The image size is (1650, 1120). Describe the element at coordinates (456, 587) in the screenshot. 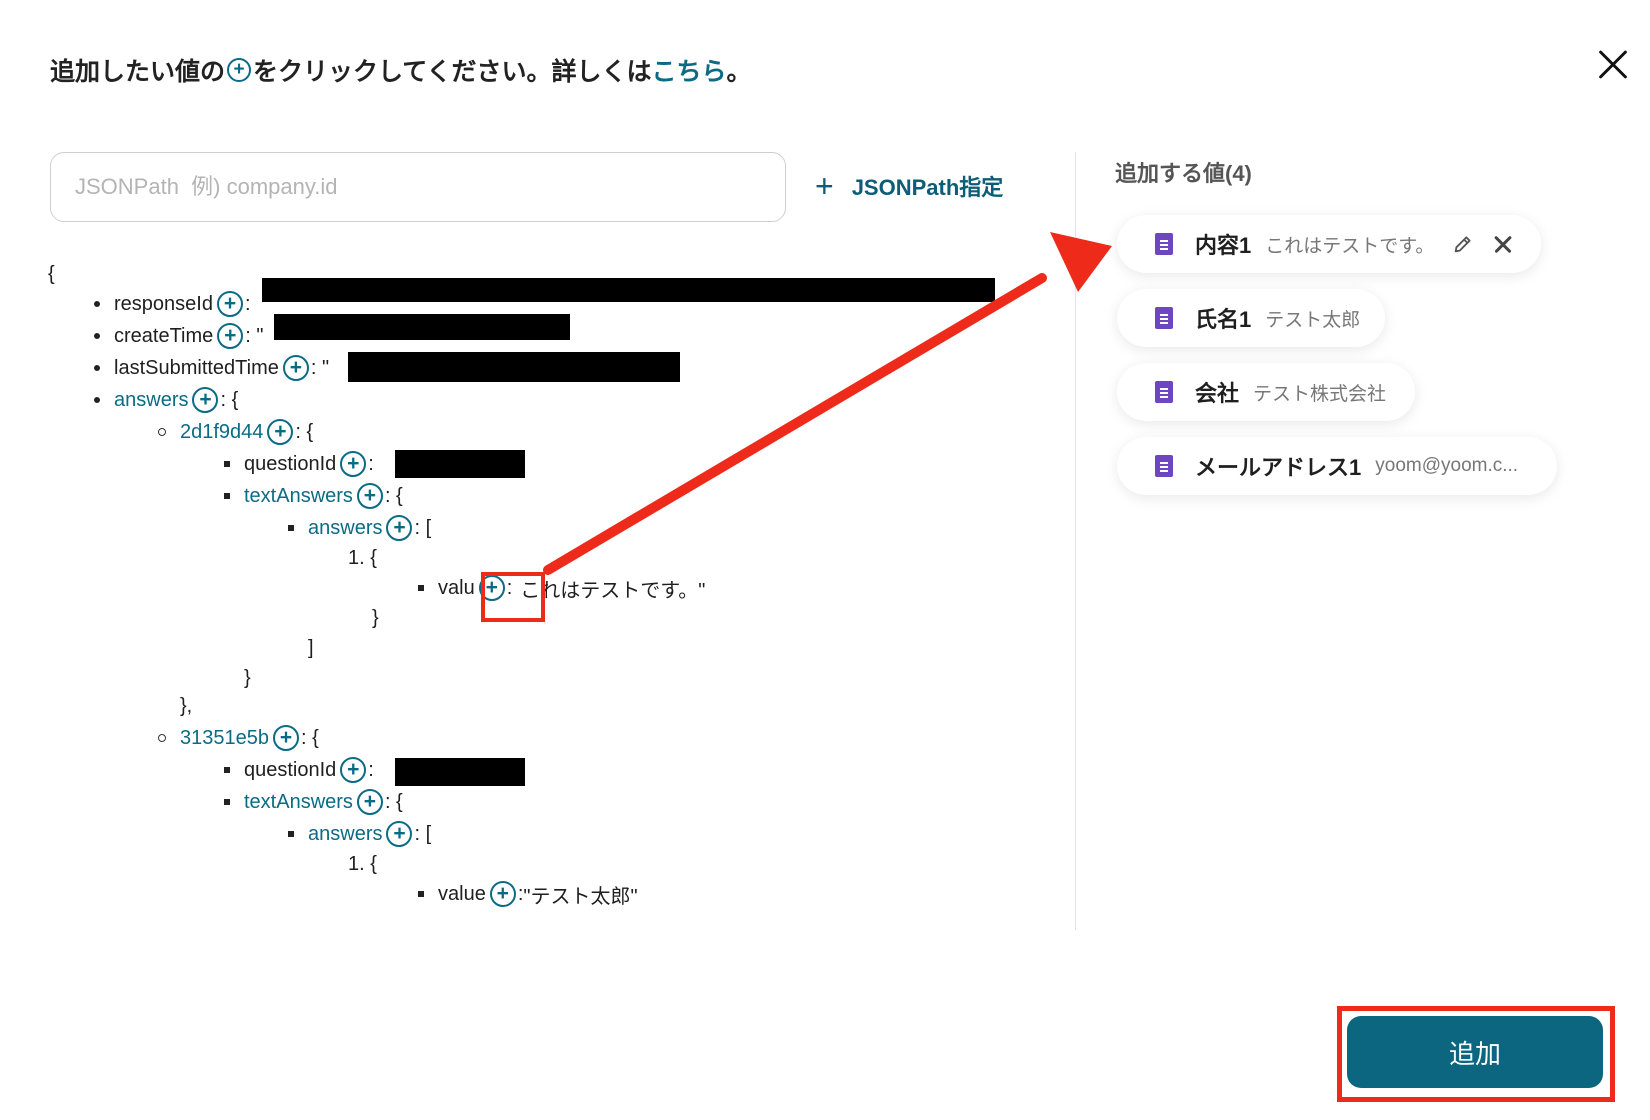

I see `key-value: valu` at that location.